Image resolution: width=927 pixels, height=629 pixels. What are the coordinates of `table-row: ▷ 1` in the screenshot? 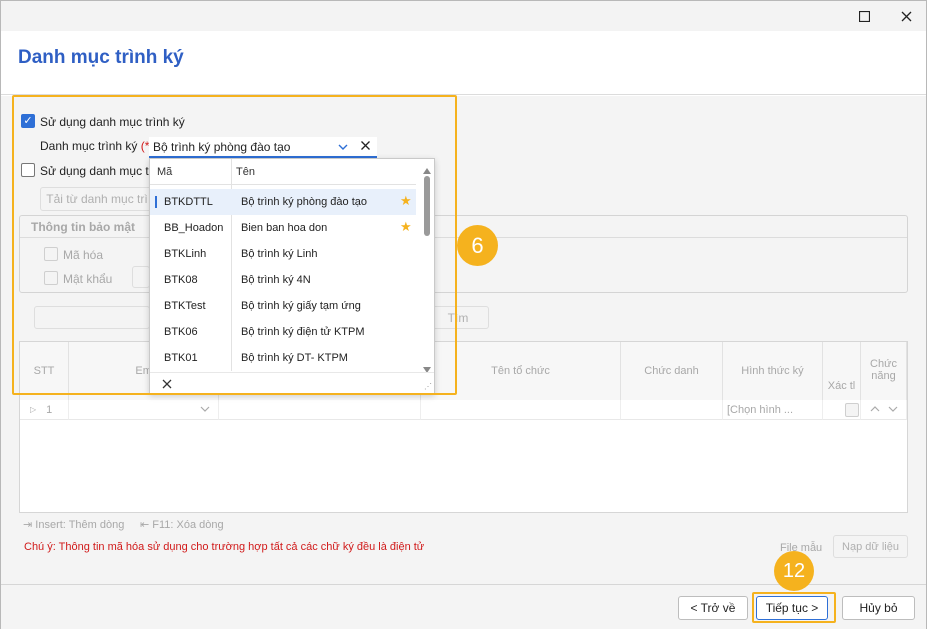 It's located at (44, 410).